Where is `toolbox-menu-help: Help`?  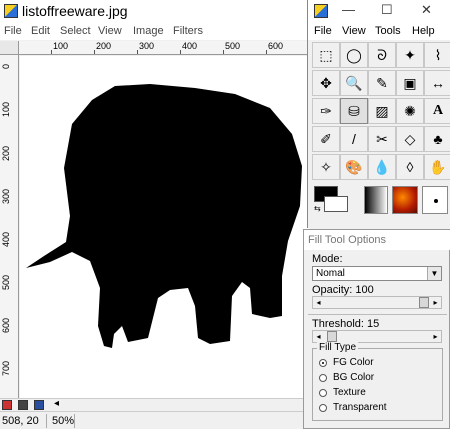
toolbox-menu-help: Help is located at coordinates (423, 31).